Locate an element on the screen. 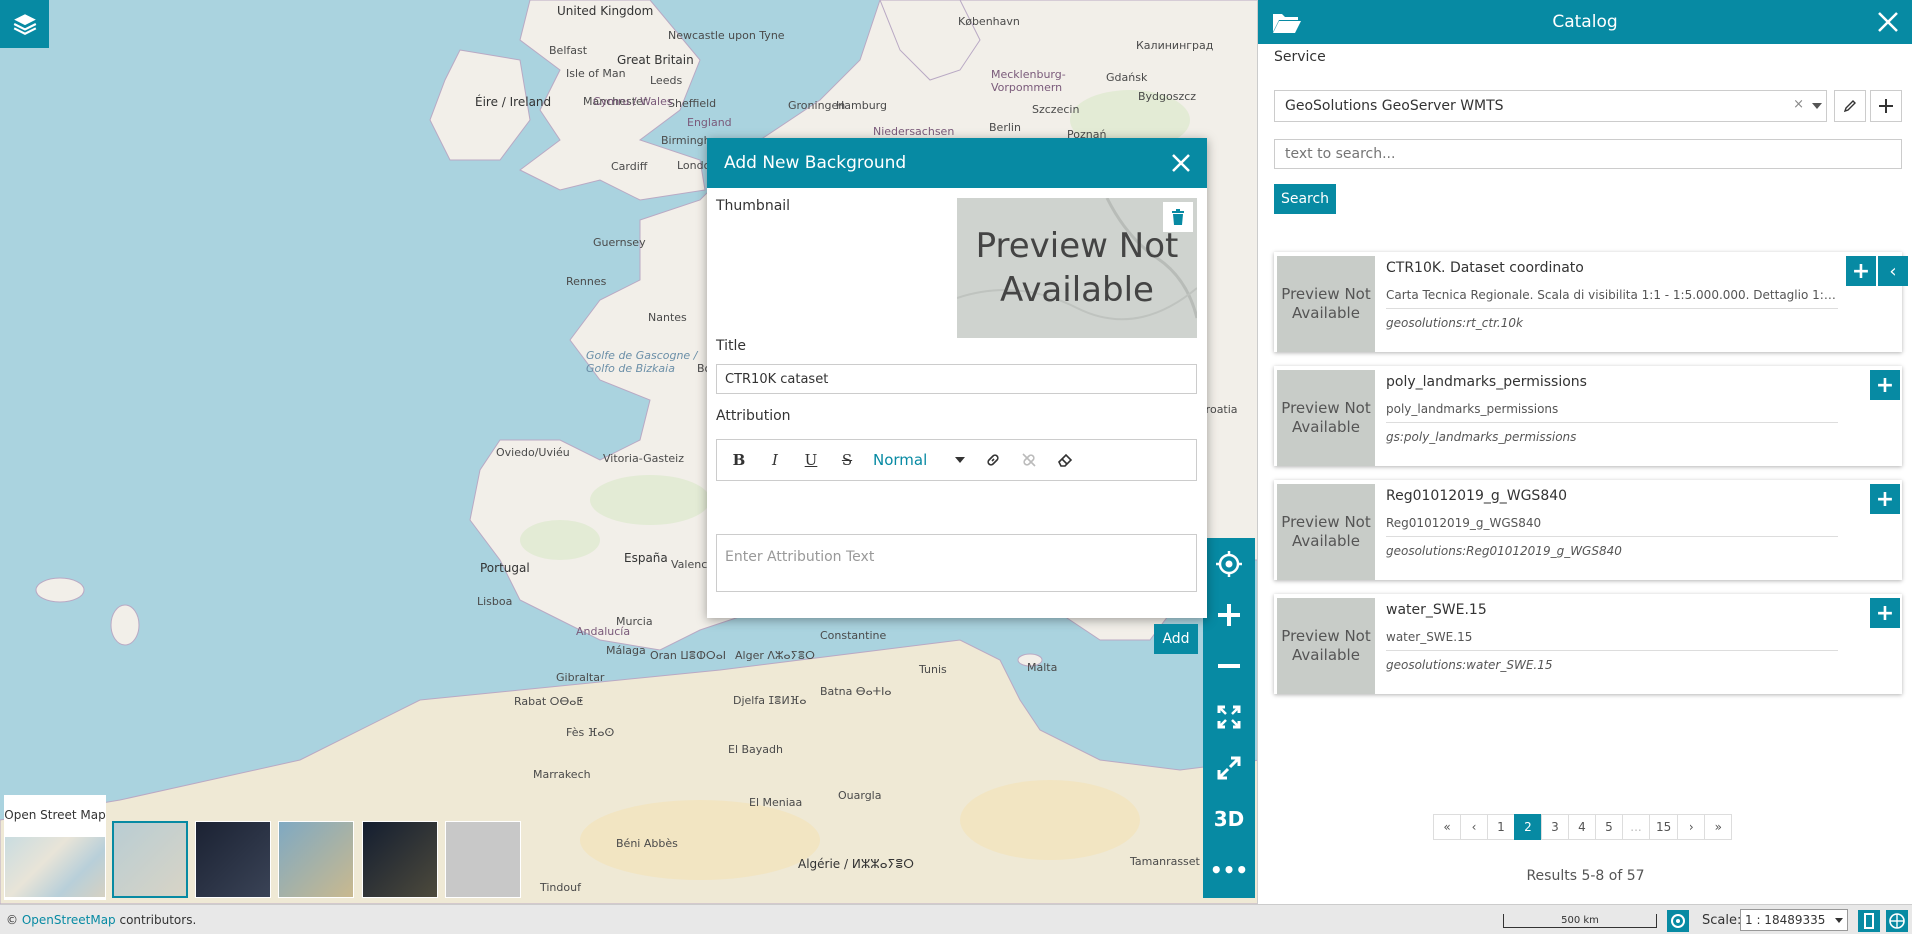  map-label: Great Britain is located at coordinates (655, 60).